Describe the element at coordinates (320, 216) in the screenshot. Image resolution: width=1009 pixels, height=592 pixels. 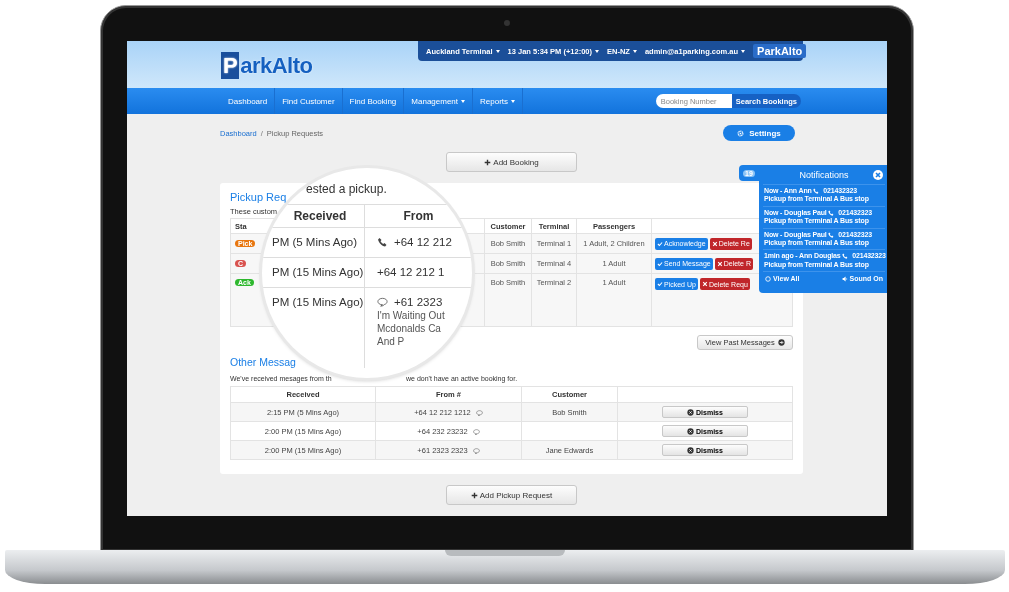
I see `column-header: Received` at that location.